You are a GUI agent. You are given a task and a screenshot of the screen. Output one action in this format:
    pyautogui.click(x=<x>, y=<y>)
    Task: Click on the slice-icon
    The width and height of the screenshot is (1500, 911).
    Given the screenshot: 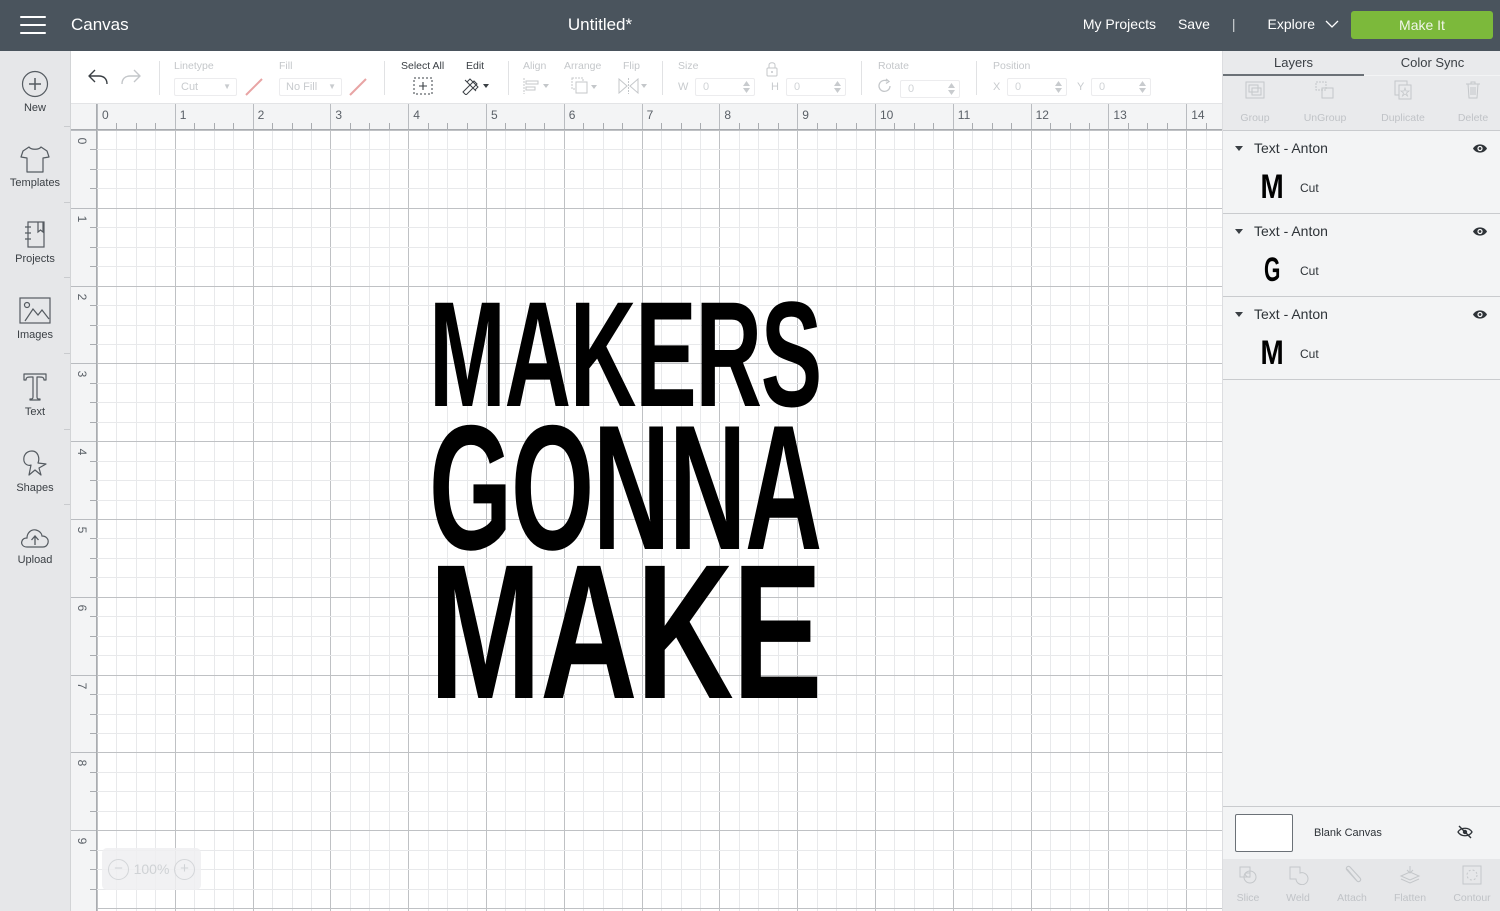 What is the action you would take?
    pyautogui.click(x=1248, y=875)
    